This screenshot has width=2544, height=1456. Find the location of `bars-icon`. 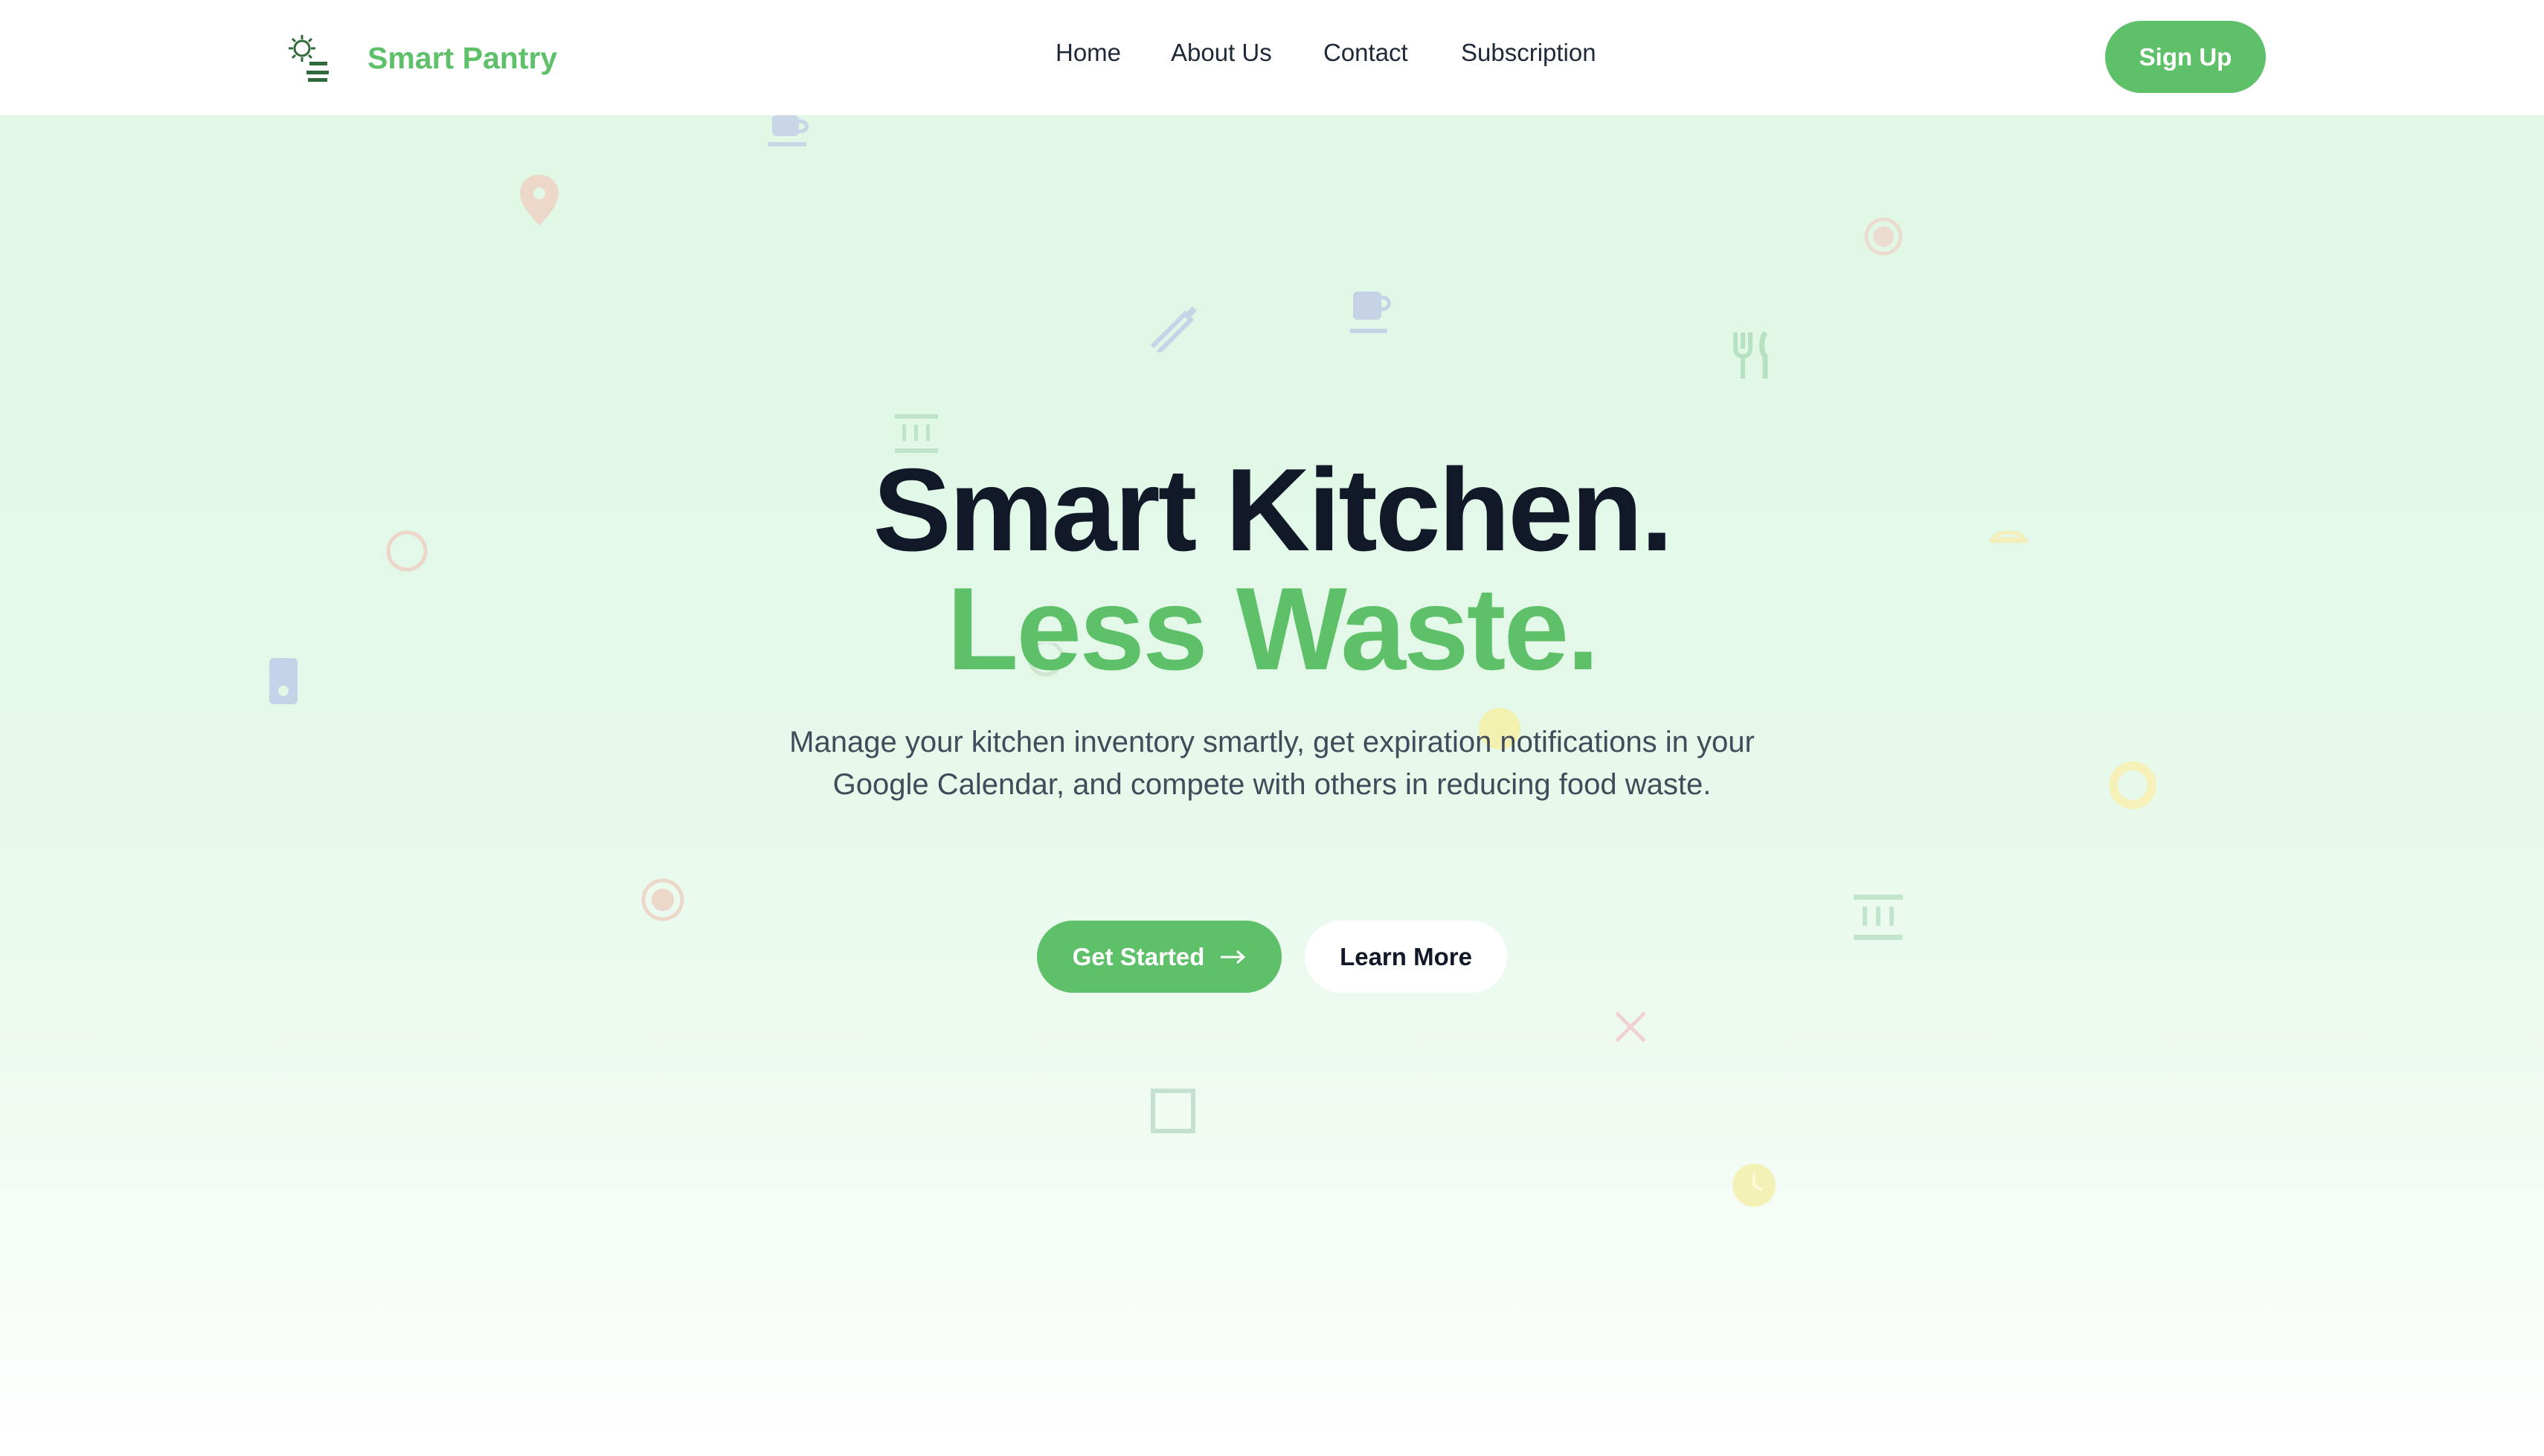

bars-icon is located at coordinates (1878, 918).